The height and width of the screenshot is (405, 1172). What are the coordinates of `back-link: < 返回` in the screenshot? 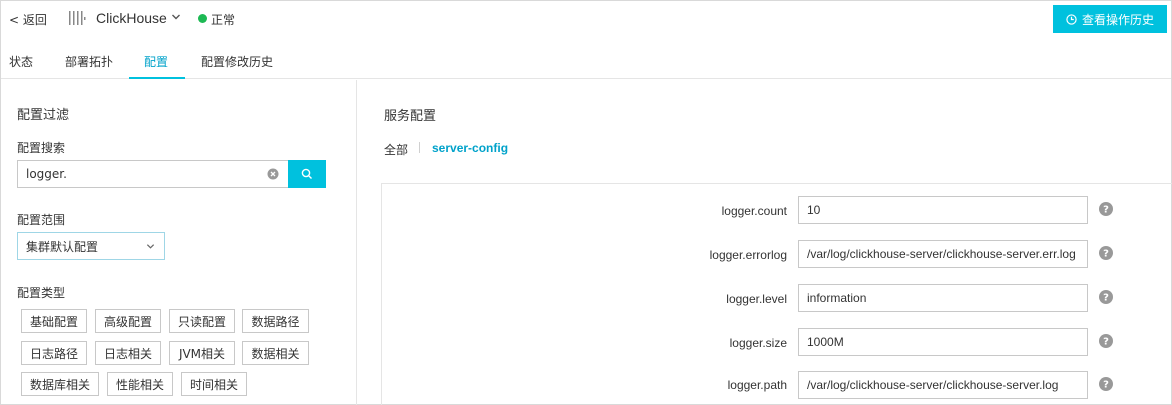 It's located at (28, 19).